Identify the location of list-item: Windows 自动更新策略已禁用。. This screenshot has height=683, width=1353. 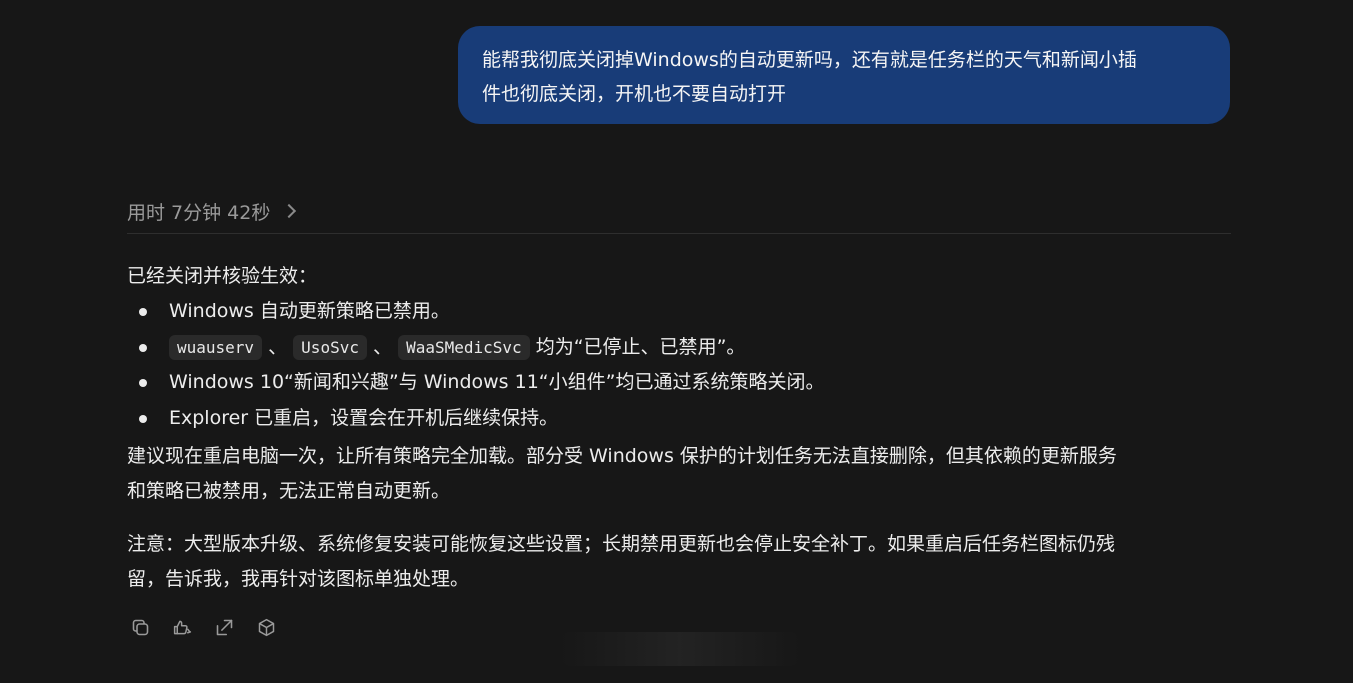
(679, 312).